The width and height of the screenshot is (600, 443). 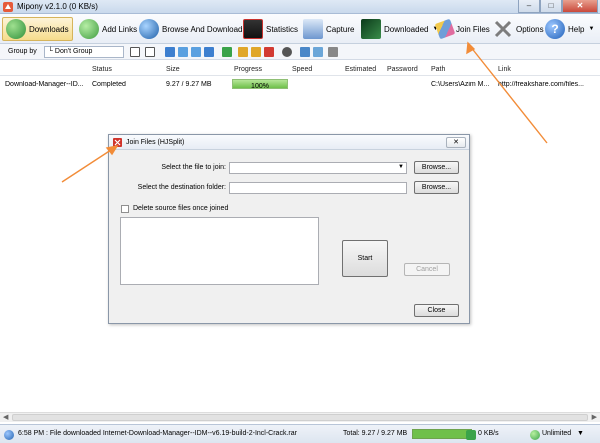 I want to click on toolbar-capture-button: Capture, so click(x=328, y=29).